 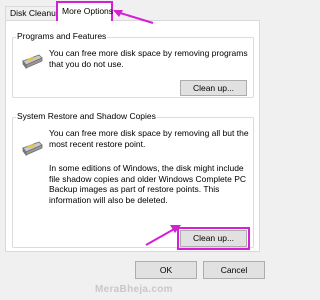 What do you see at coordinates (166, 270) in the screenshot?
I see `ok-button: OK` at bounding box center [166, 270].